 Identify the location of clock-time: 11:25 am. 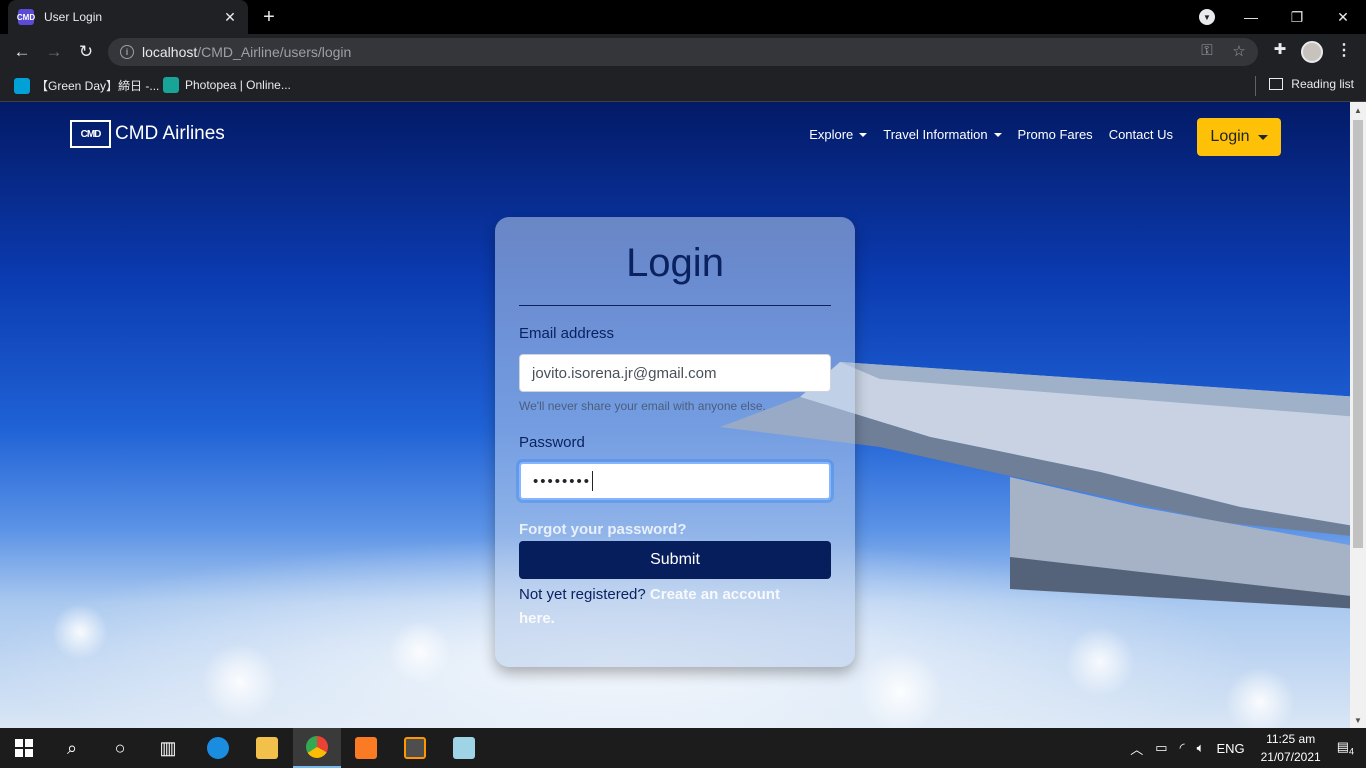
(1291, 739).